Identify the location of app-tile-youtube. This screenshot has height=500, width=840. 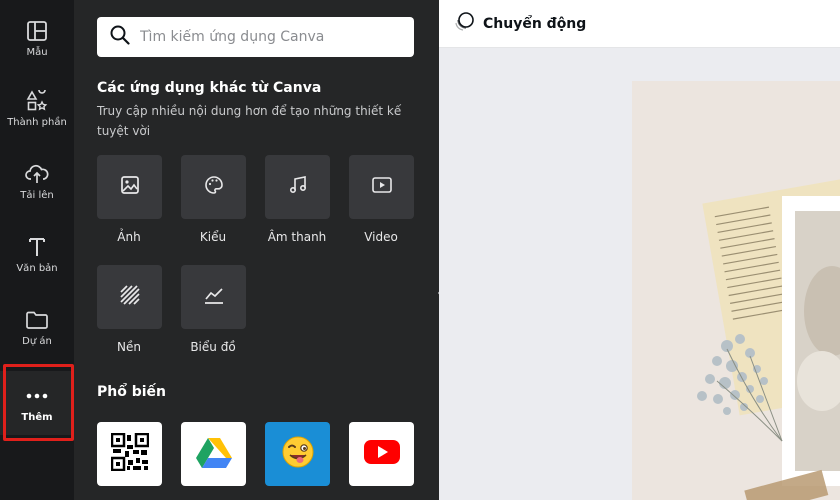
(381, 454).